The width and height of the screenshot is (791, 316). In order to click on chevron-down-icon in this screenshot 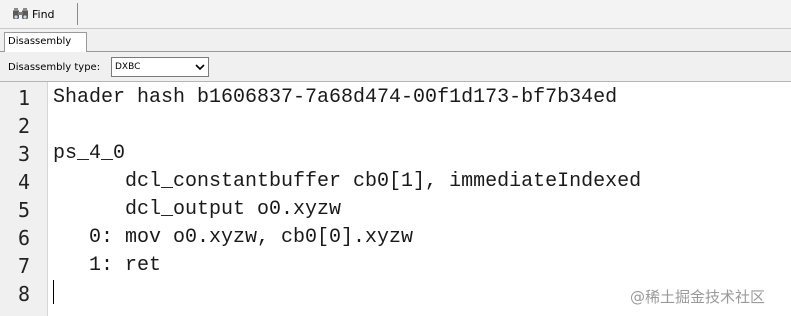, I will do `click(200, 67)`.